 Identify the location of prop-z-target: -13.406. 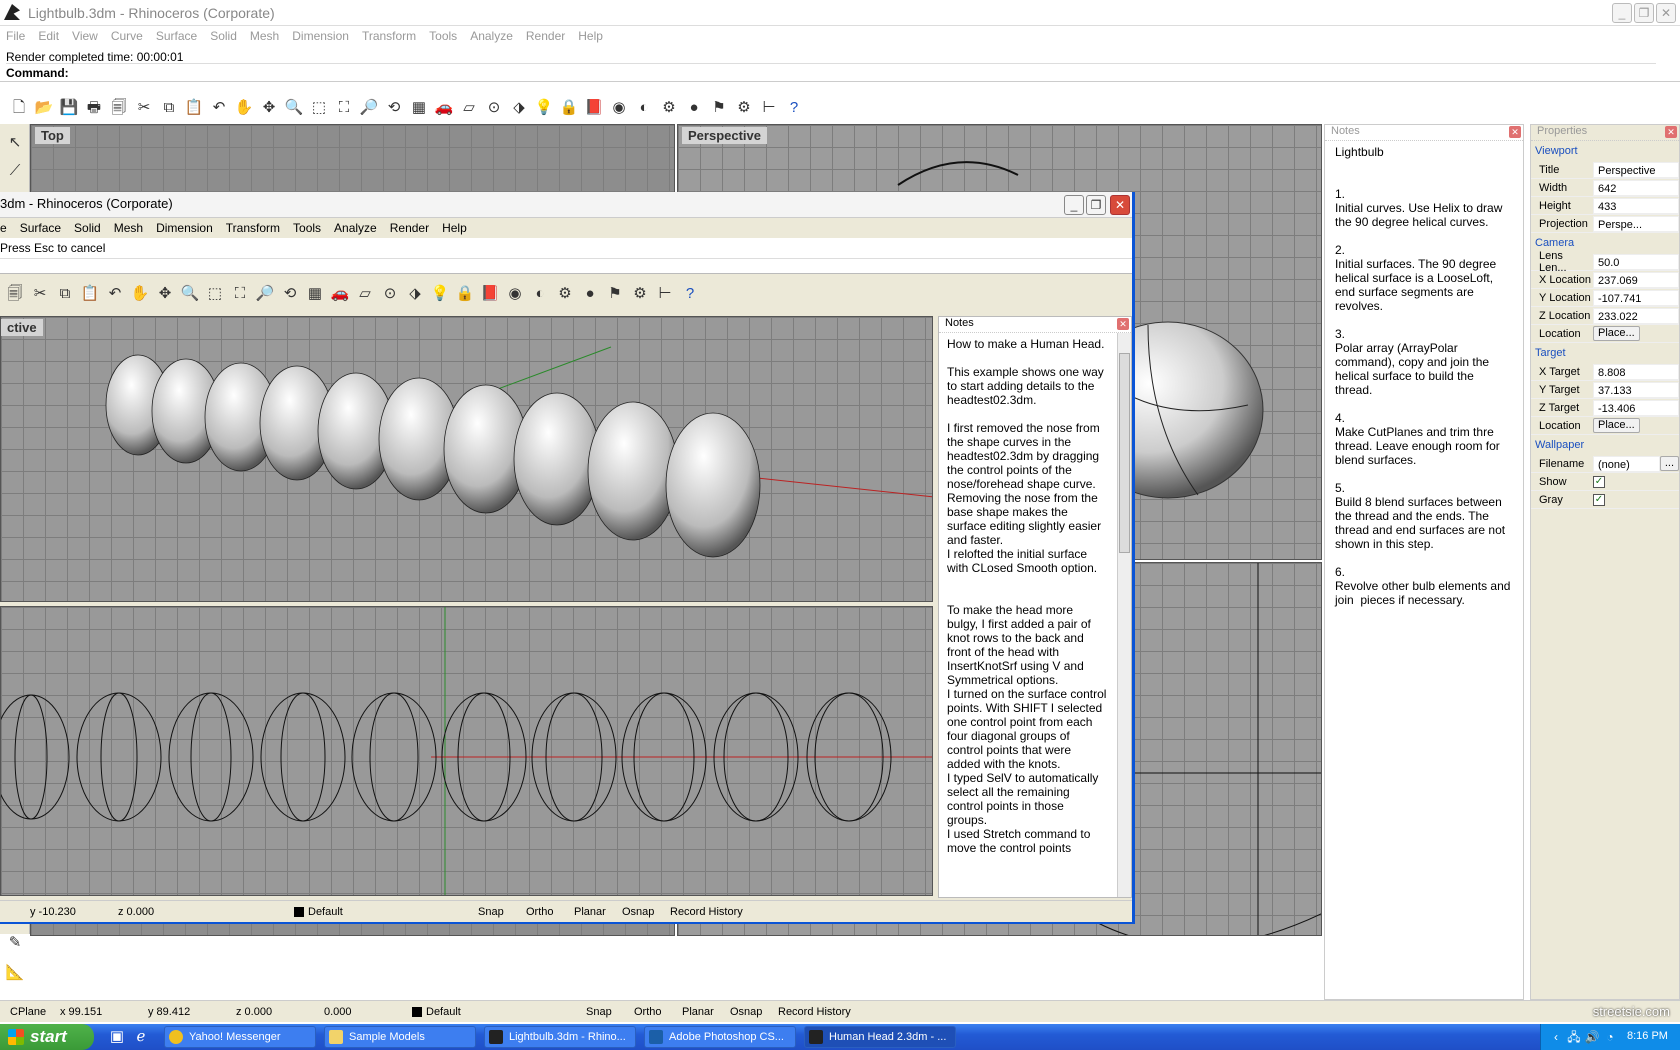
(1636, 407).